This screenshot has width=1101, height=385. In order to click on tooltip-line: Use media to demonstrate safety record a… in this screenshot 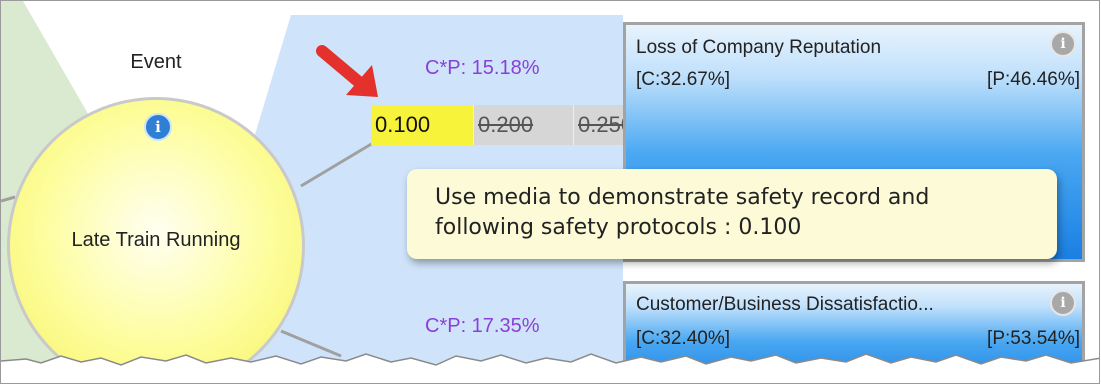, I will do `click(682, 197)`.